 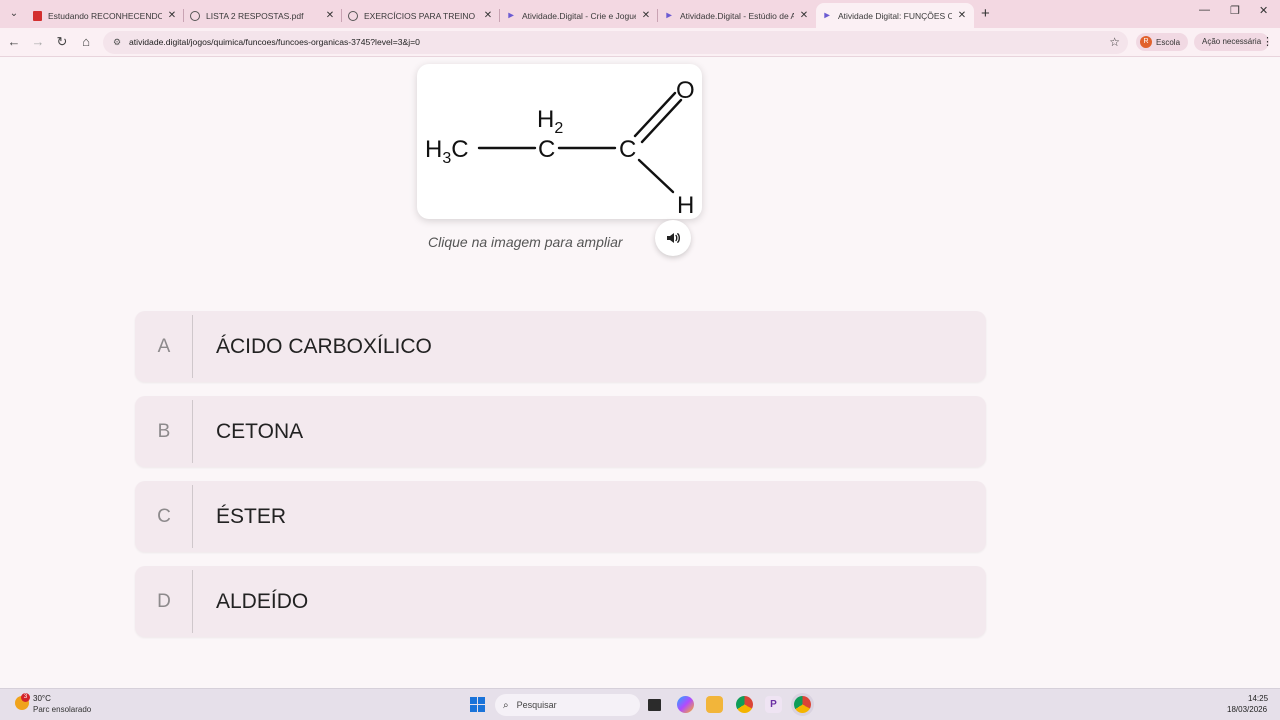 What do you see at coordinates (656, 176) in the screenshot?
I see `bond-c-h` at bounding box center [656, 176].